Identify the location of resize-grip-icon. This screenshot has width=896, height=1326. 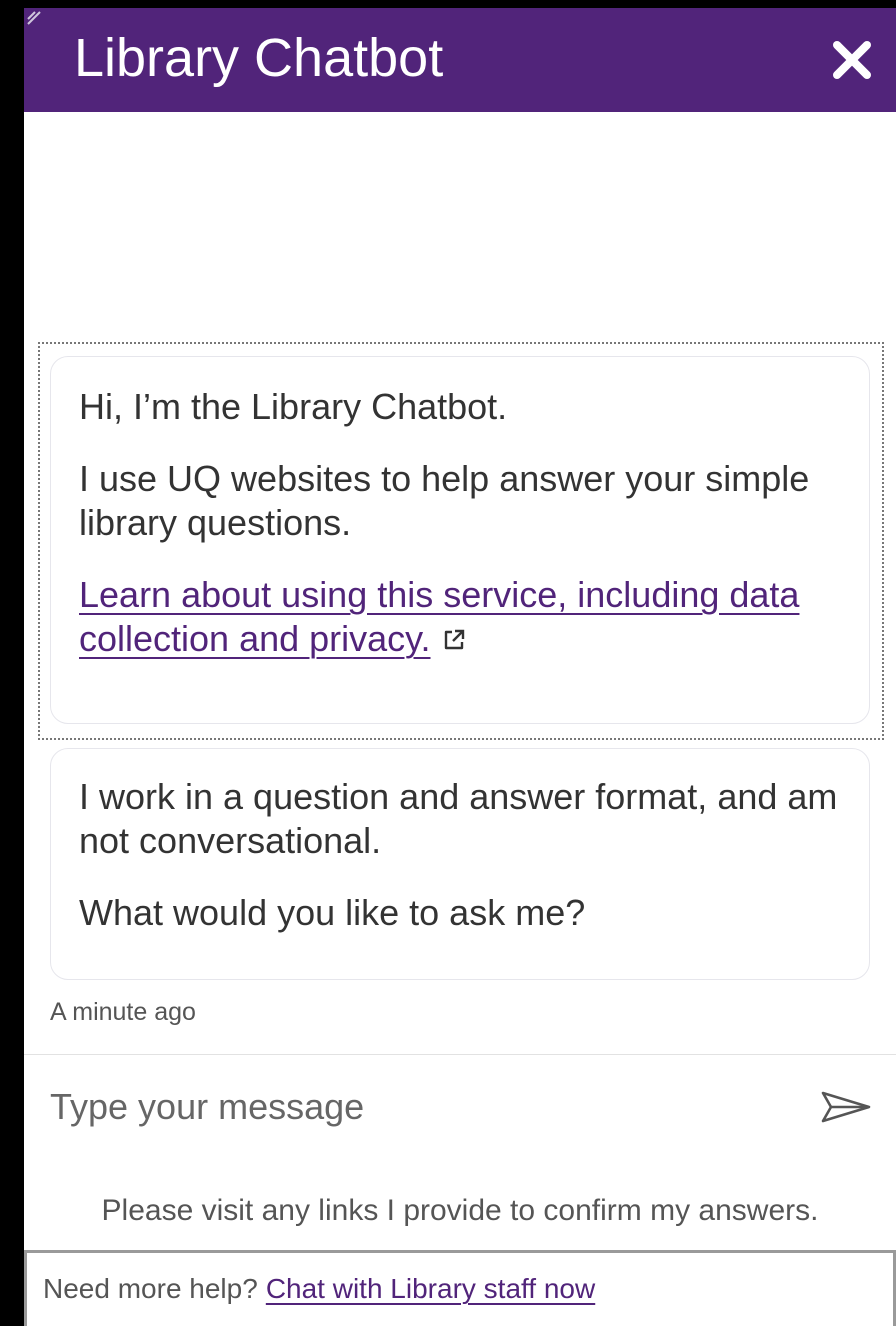
(36, 20).